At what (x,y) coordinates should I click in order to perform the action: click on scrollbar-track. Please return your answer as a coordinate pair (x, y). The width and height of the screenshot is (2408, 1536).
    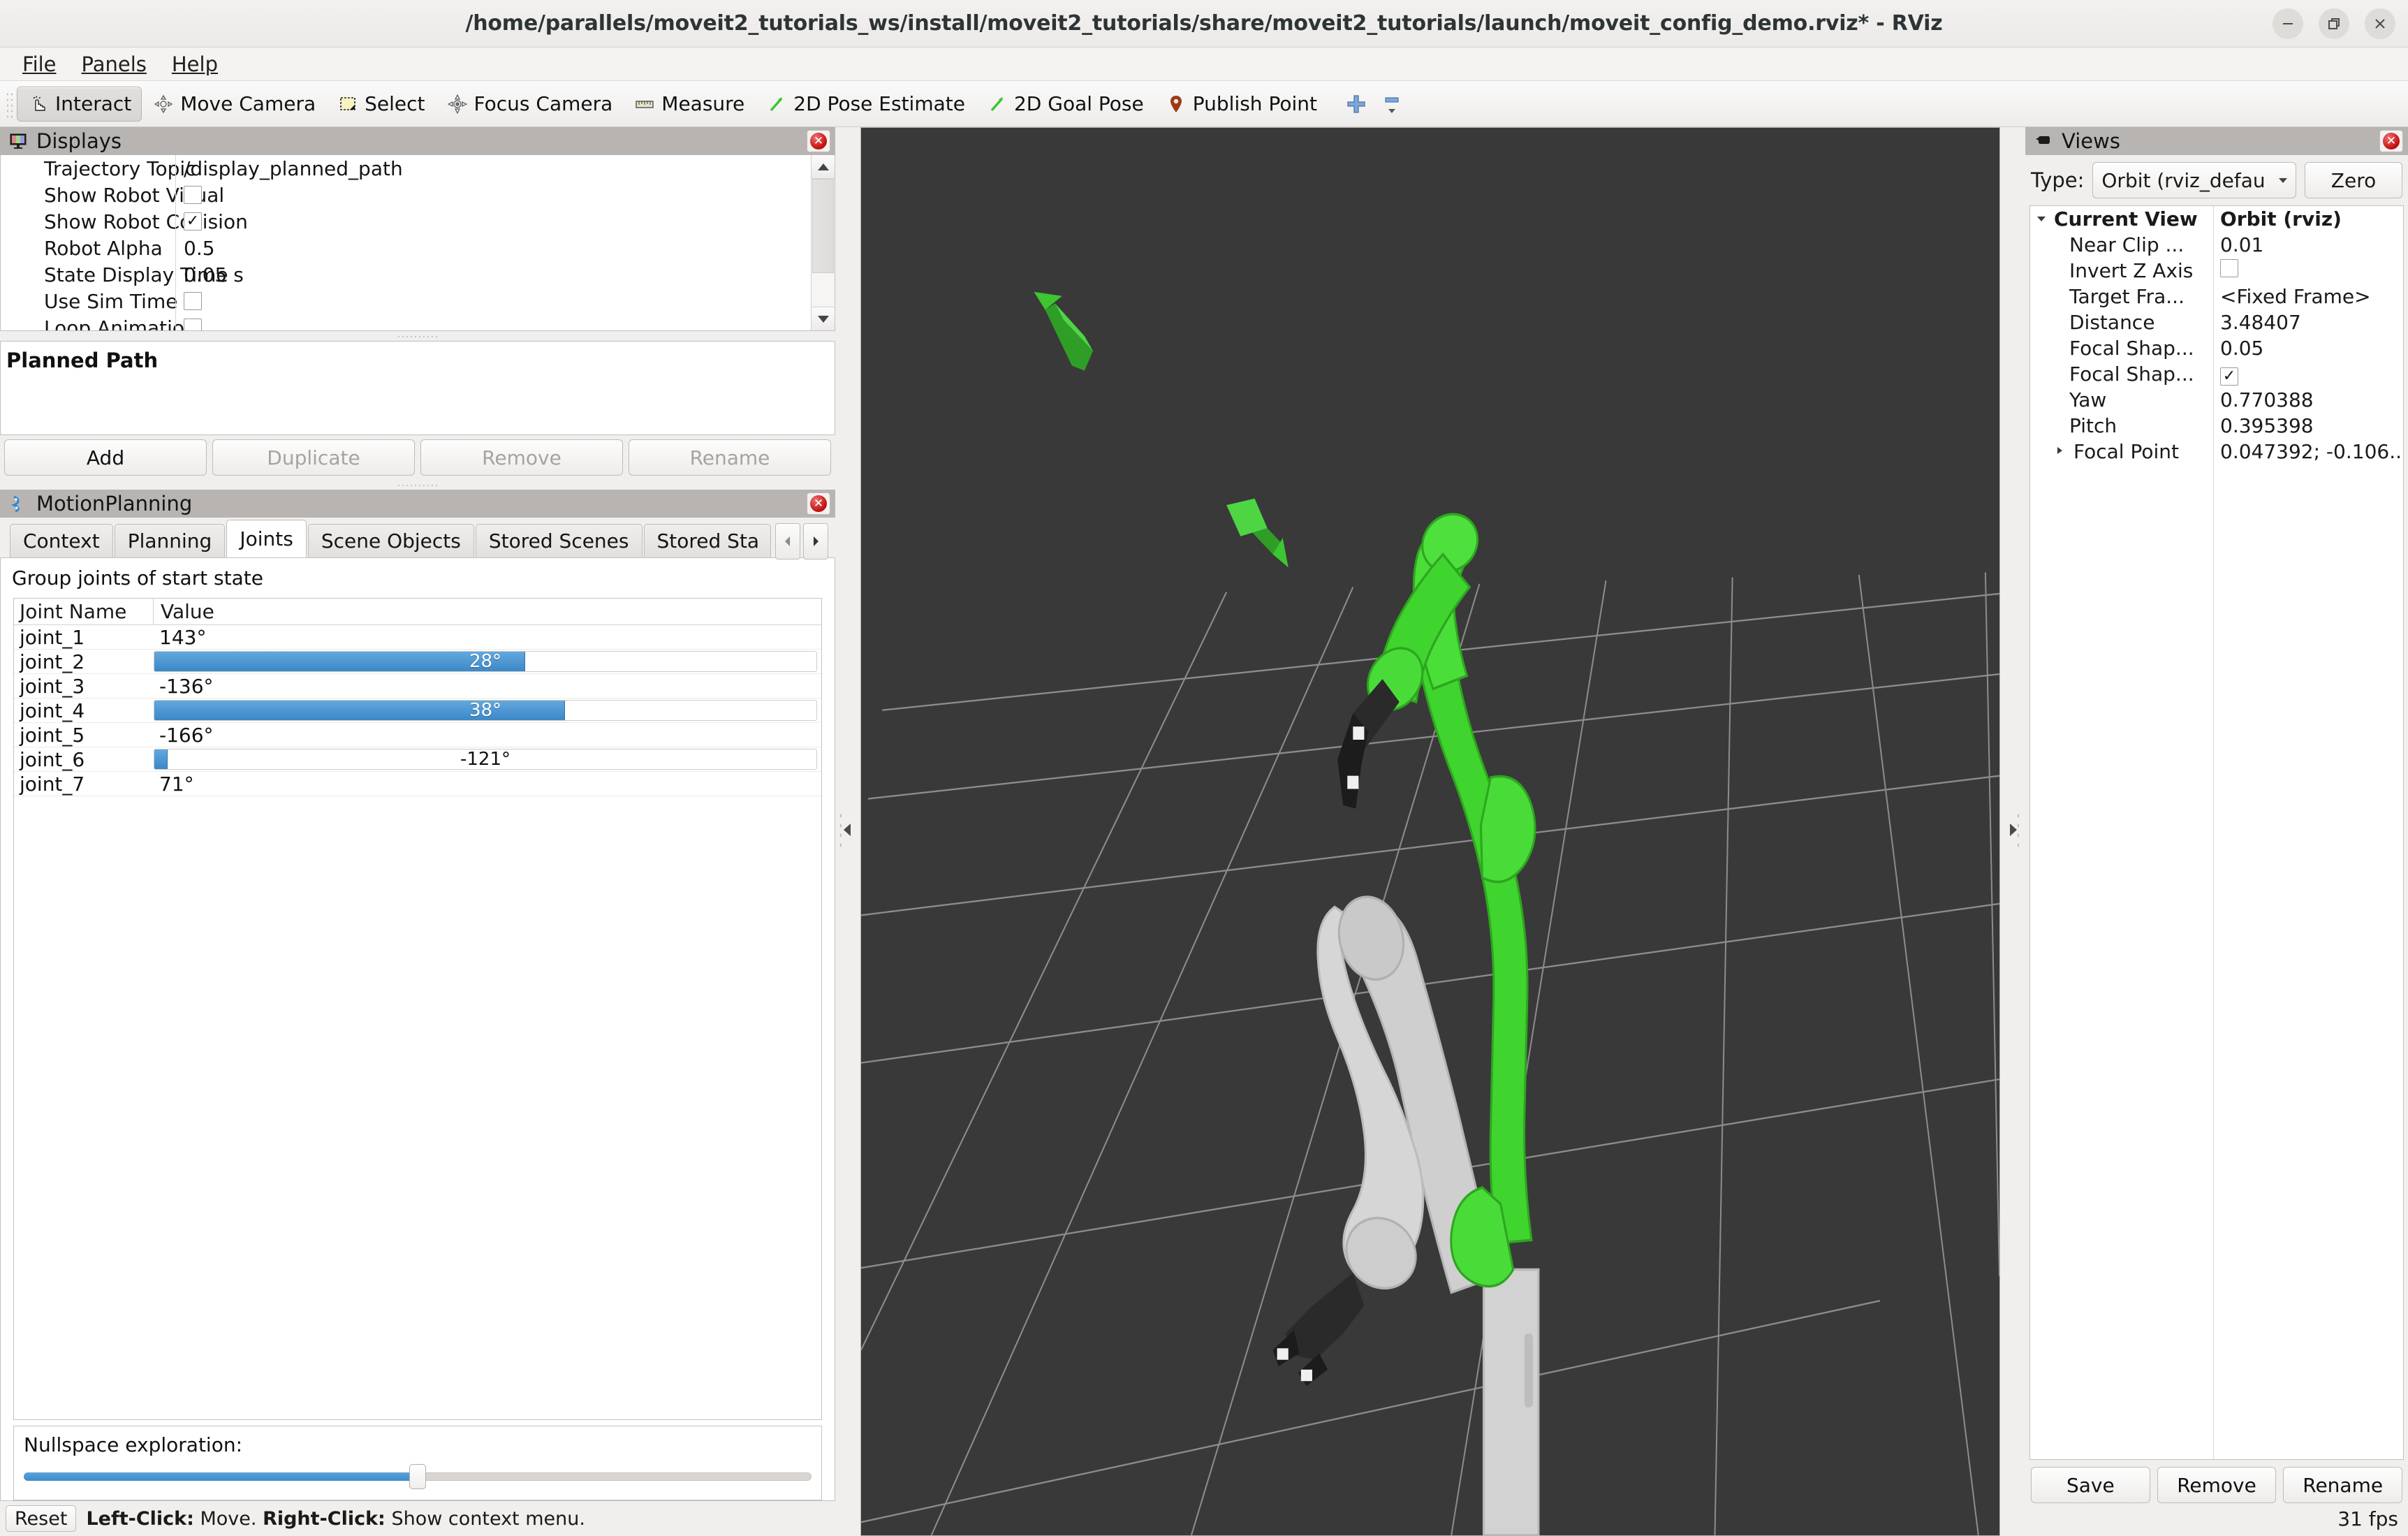
    Looking at the image, I should click on (823, 243).